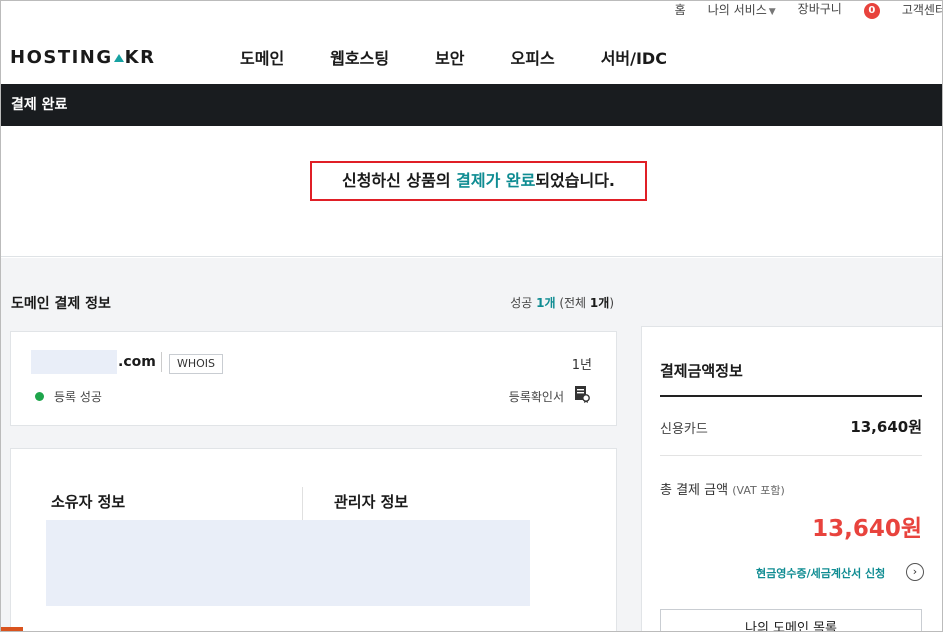  I want to click on caret-down-icon: ▼, so click(772, 11).